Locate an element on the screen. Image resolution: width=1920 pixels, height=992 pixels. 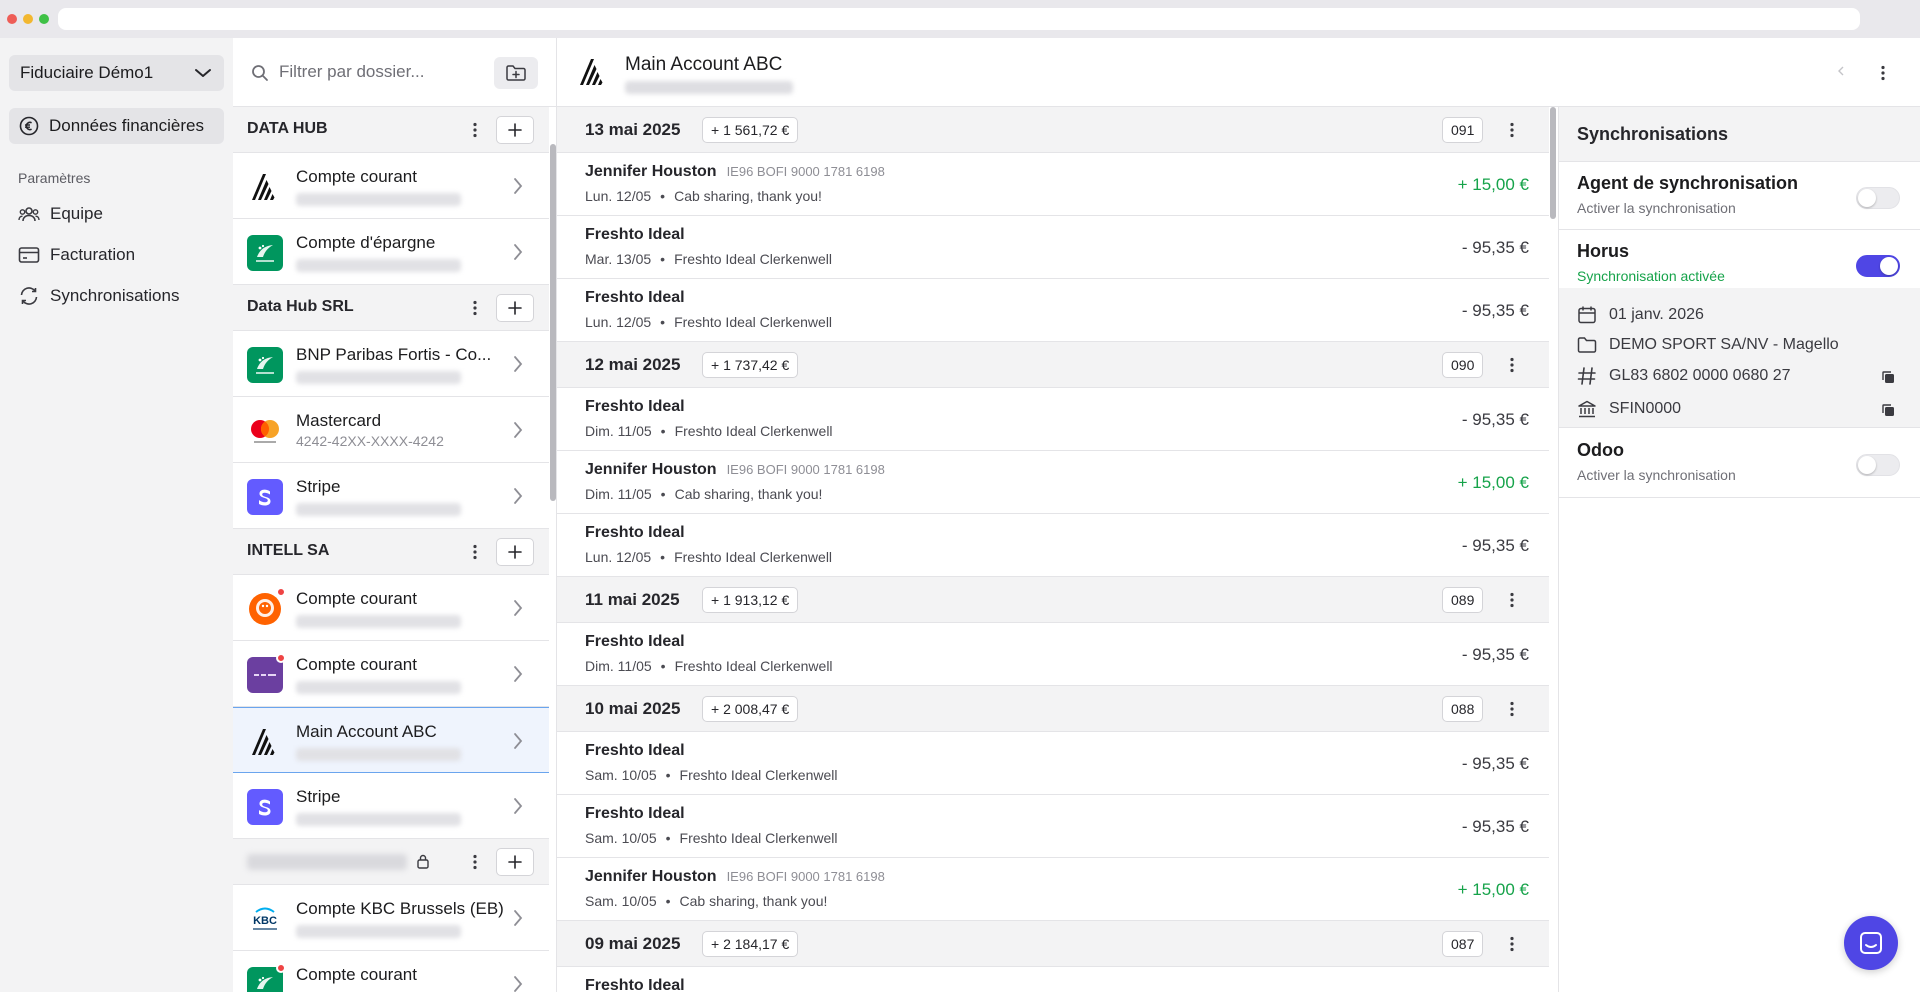
day-date: 13 mai 2025 is located at coordinates (633, 129).